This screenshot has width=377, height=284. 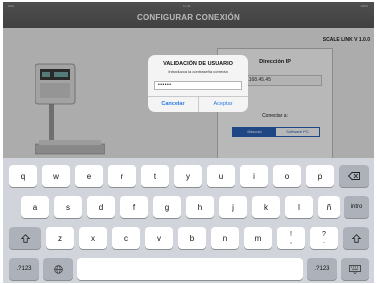 I want to click on alert-title: VALIDACIÓN DE USUARIO, so click(x=198, y=64).